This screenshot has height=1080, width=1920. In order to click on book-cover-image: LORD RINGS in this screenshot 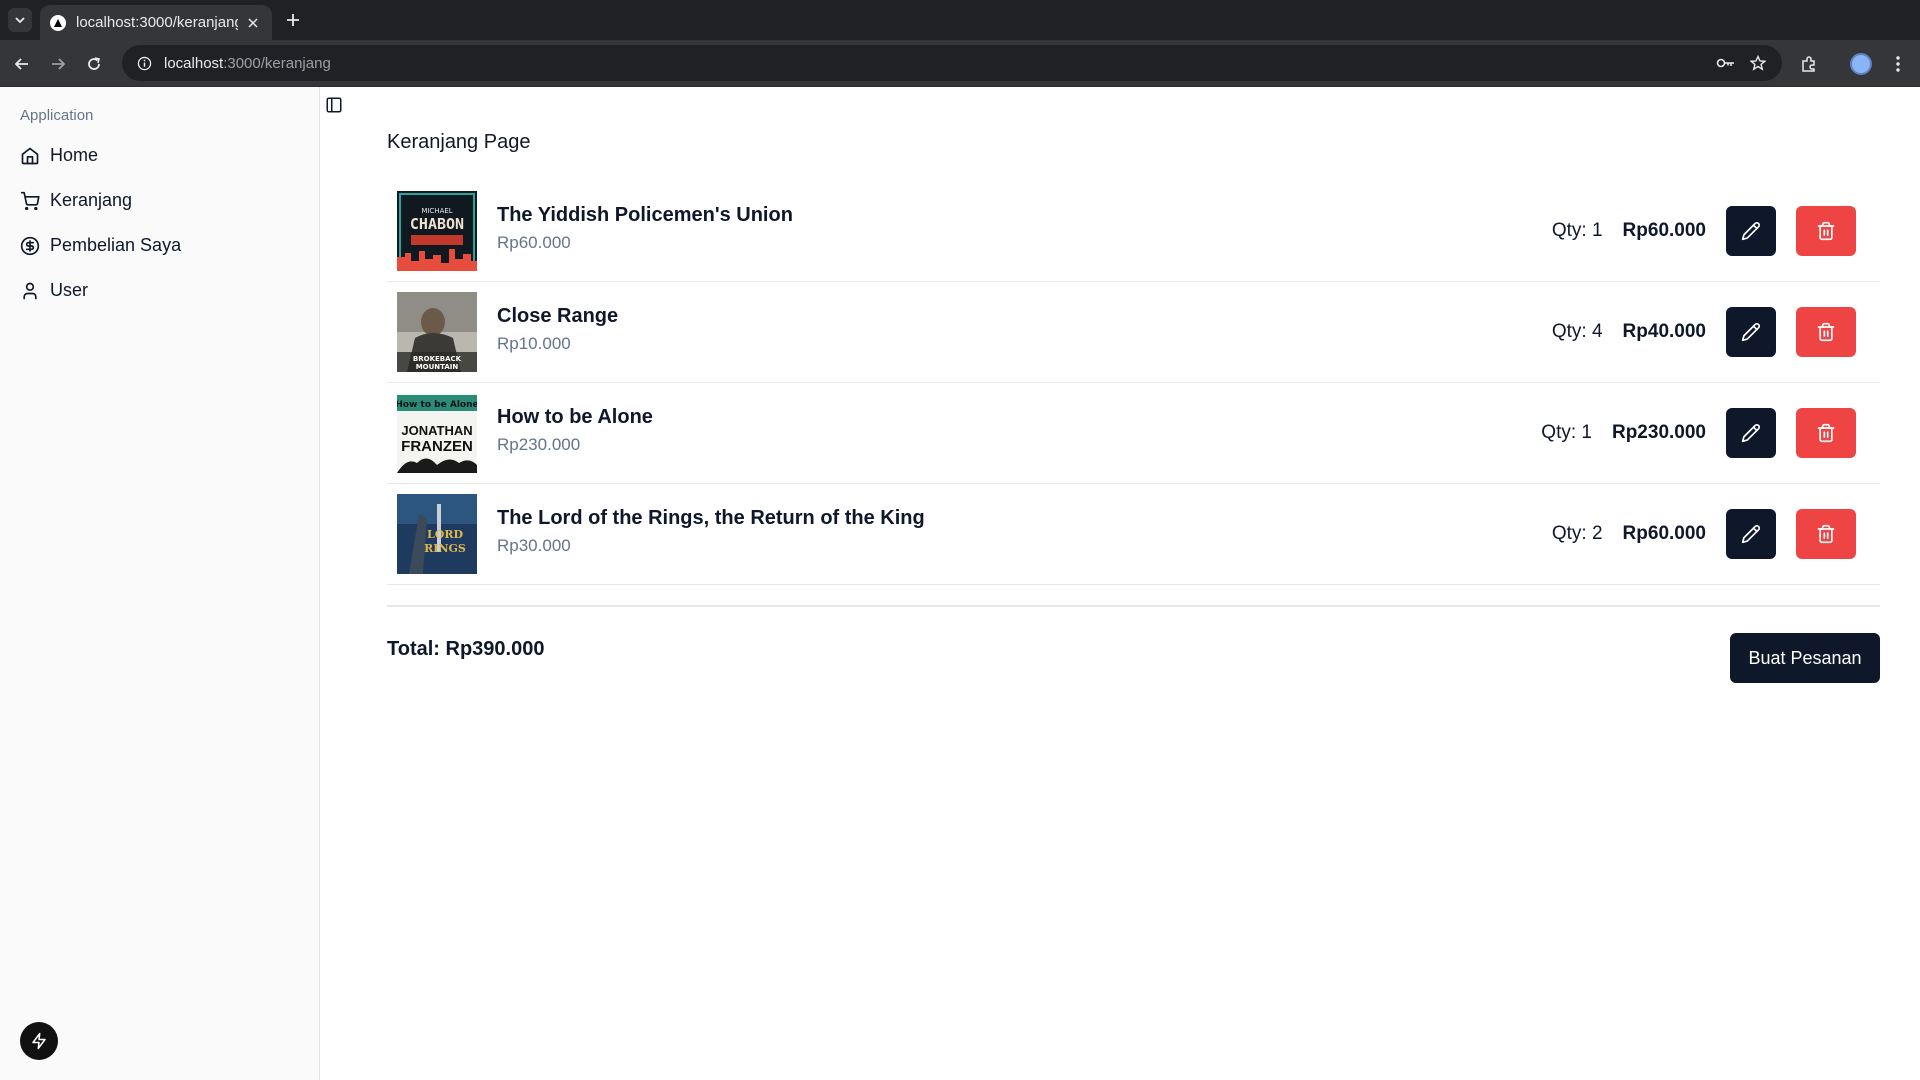, I will do `click(437, 534)`.